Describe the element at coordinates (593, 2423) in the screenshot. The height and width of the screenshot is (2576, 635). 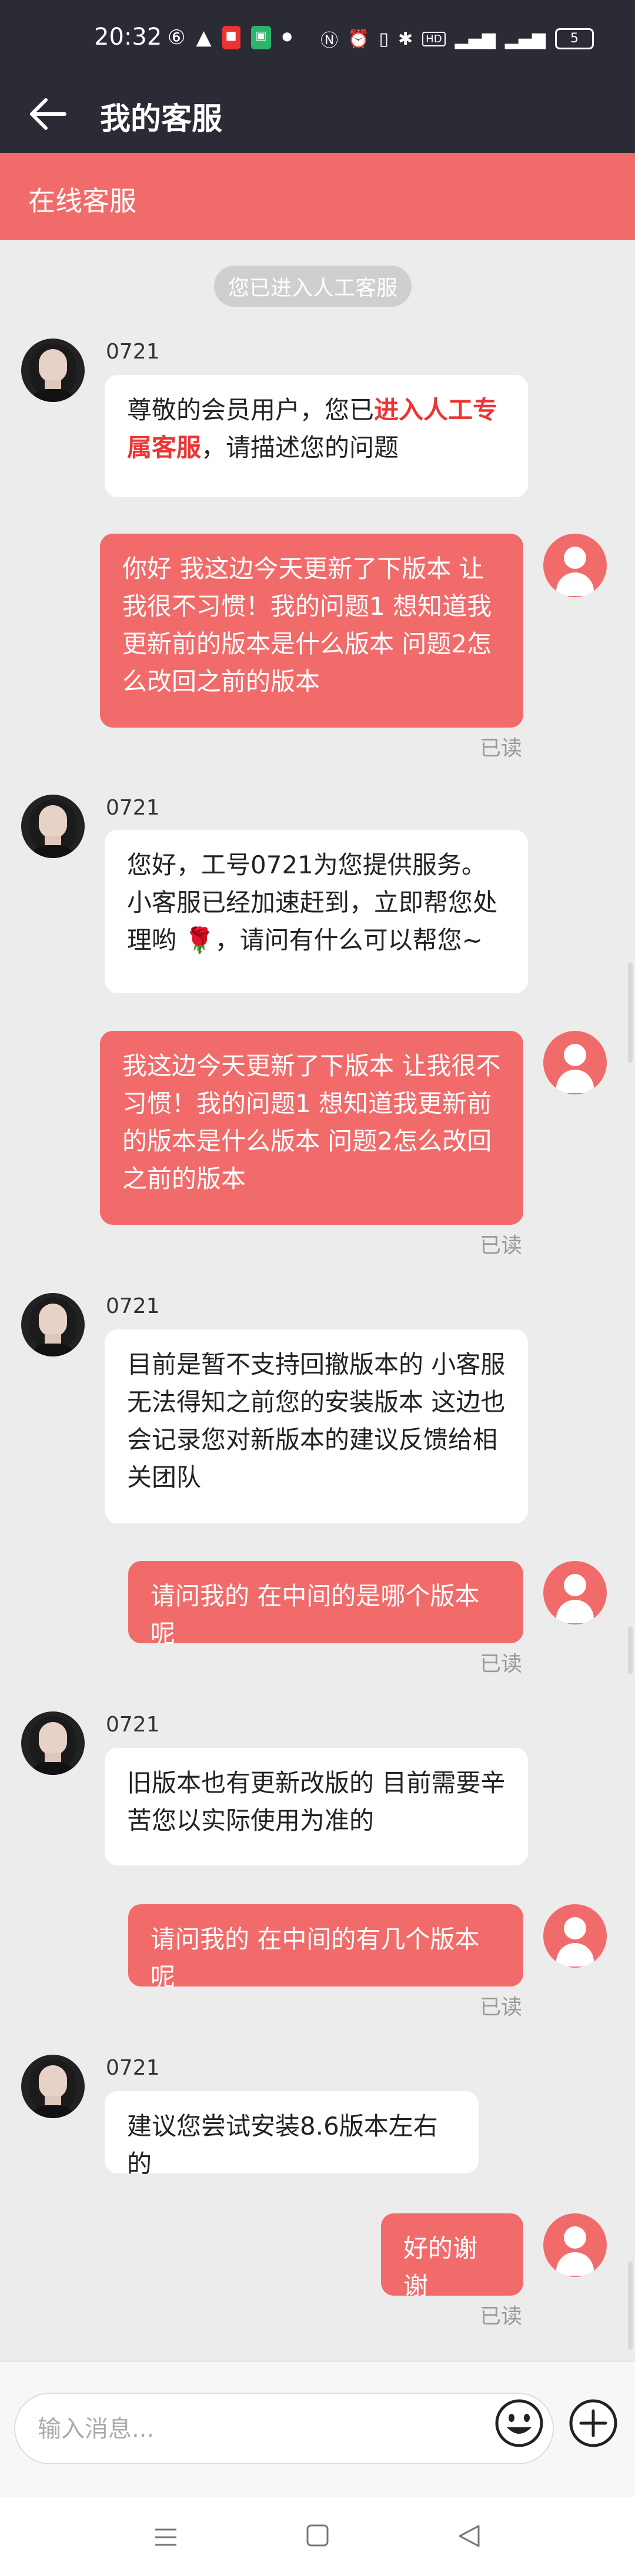
I see `plus-icon` at that location.